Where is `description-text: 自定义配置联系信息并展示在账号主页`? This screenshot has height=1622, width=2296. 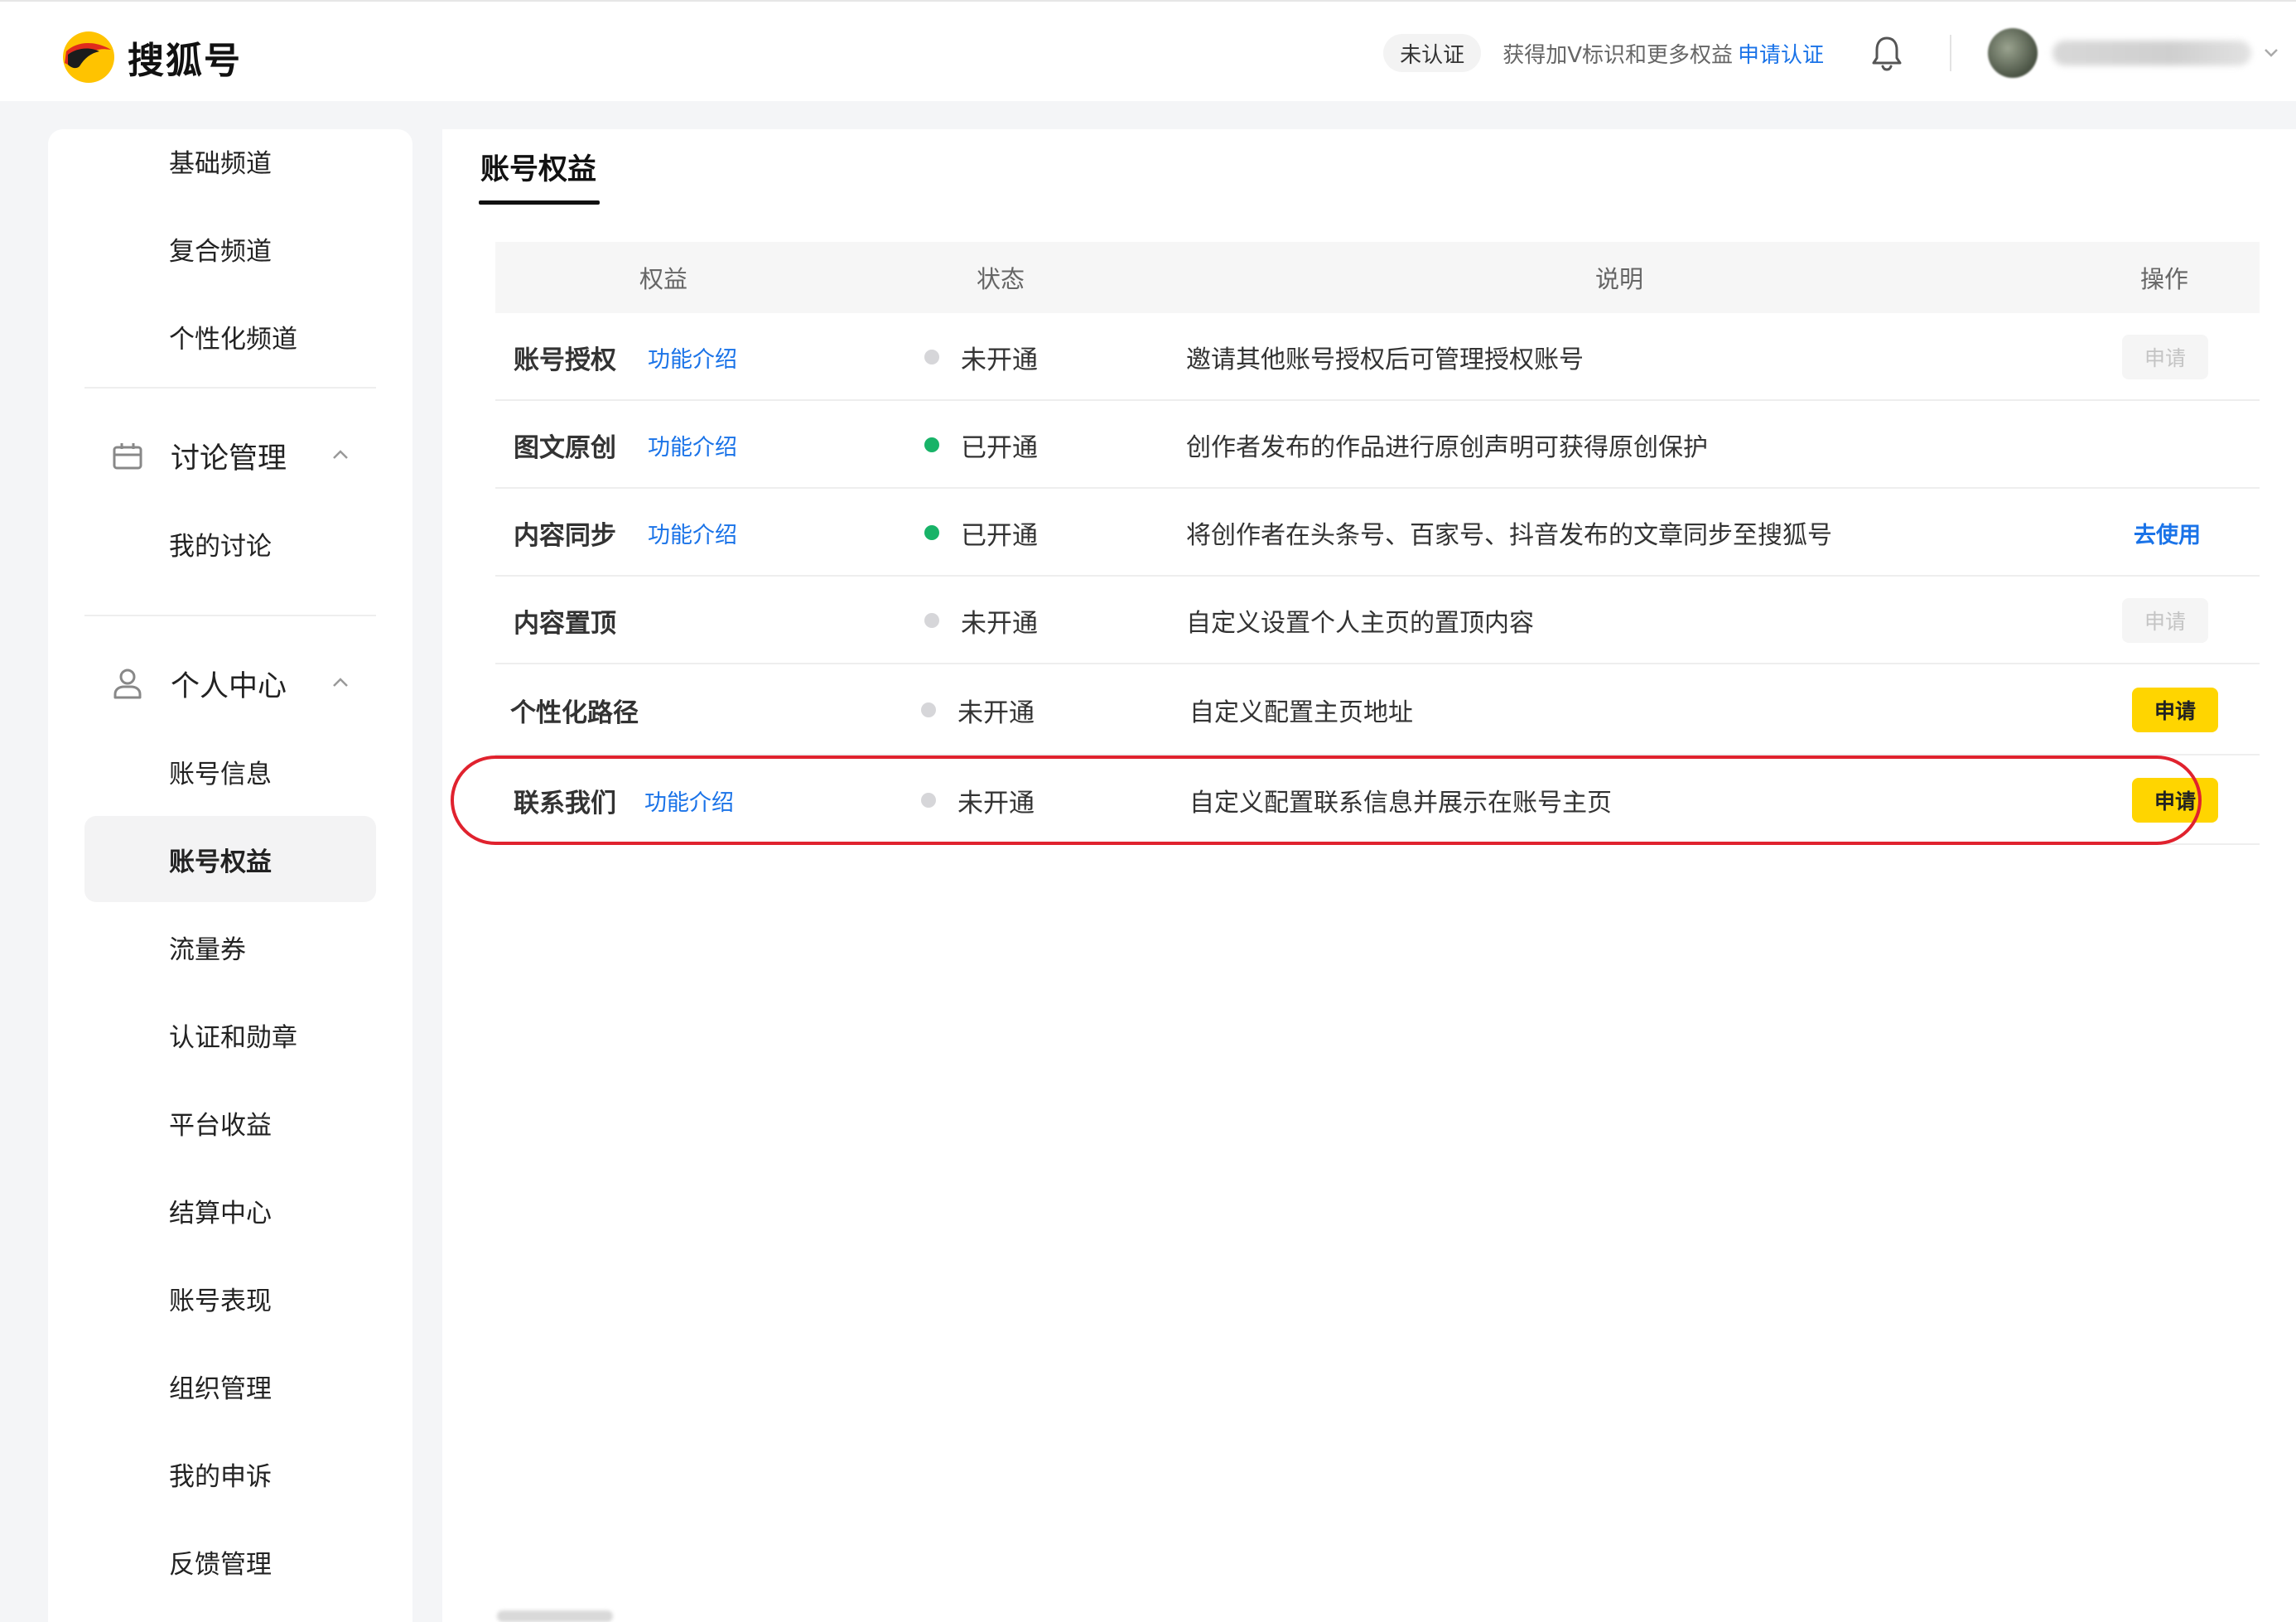
description-text: 自定义配置联系信息并展示在账号主页 is located at coordinates (1400, 804).